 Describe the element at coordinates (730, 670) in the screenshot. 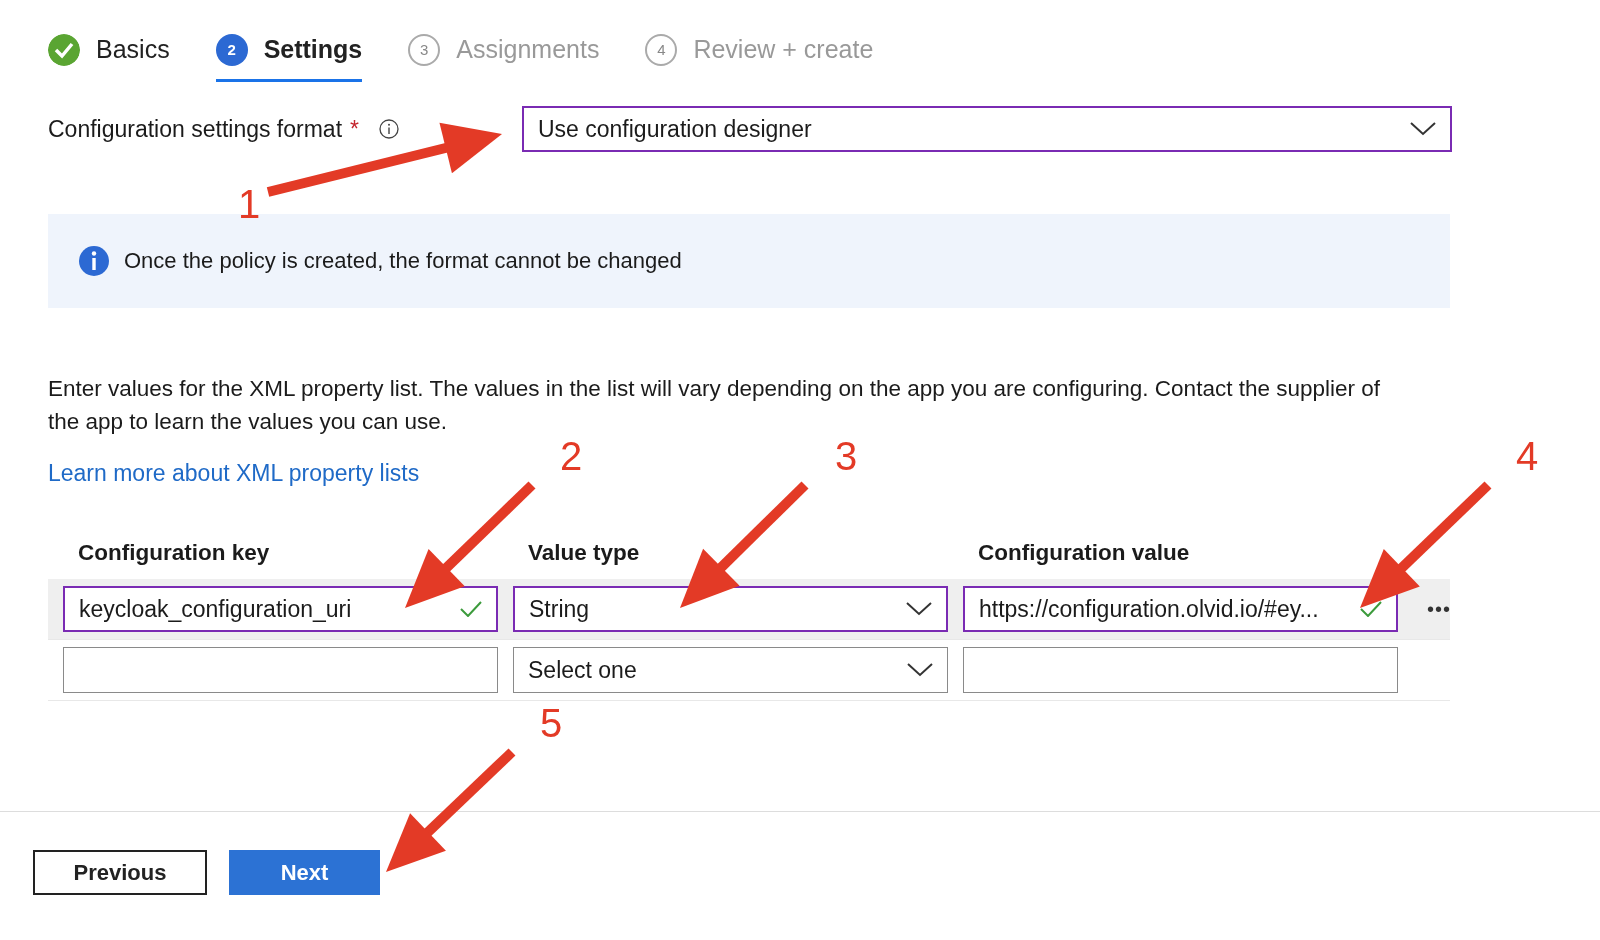

I see `value-type-dropdown: Select one` at that location.